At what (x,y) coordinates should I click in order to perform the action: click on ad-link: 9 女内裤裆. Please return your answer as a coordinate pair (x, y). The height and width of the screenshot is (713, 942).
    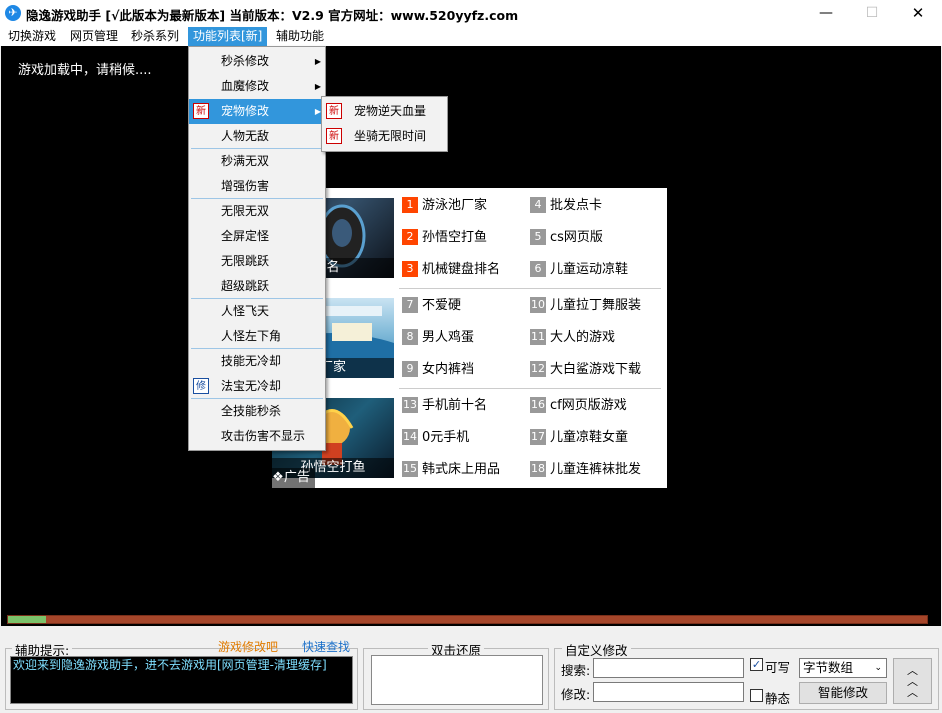
    Looking at the image, I should click on (438, 370).